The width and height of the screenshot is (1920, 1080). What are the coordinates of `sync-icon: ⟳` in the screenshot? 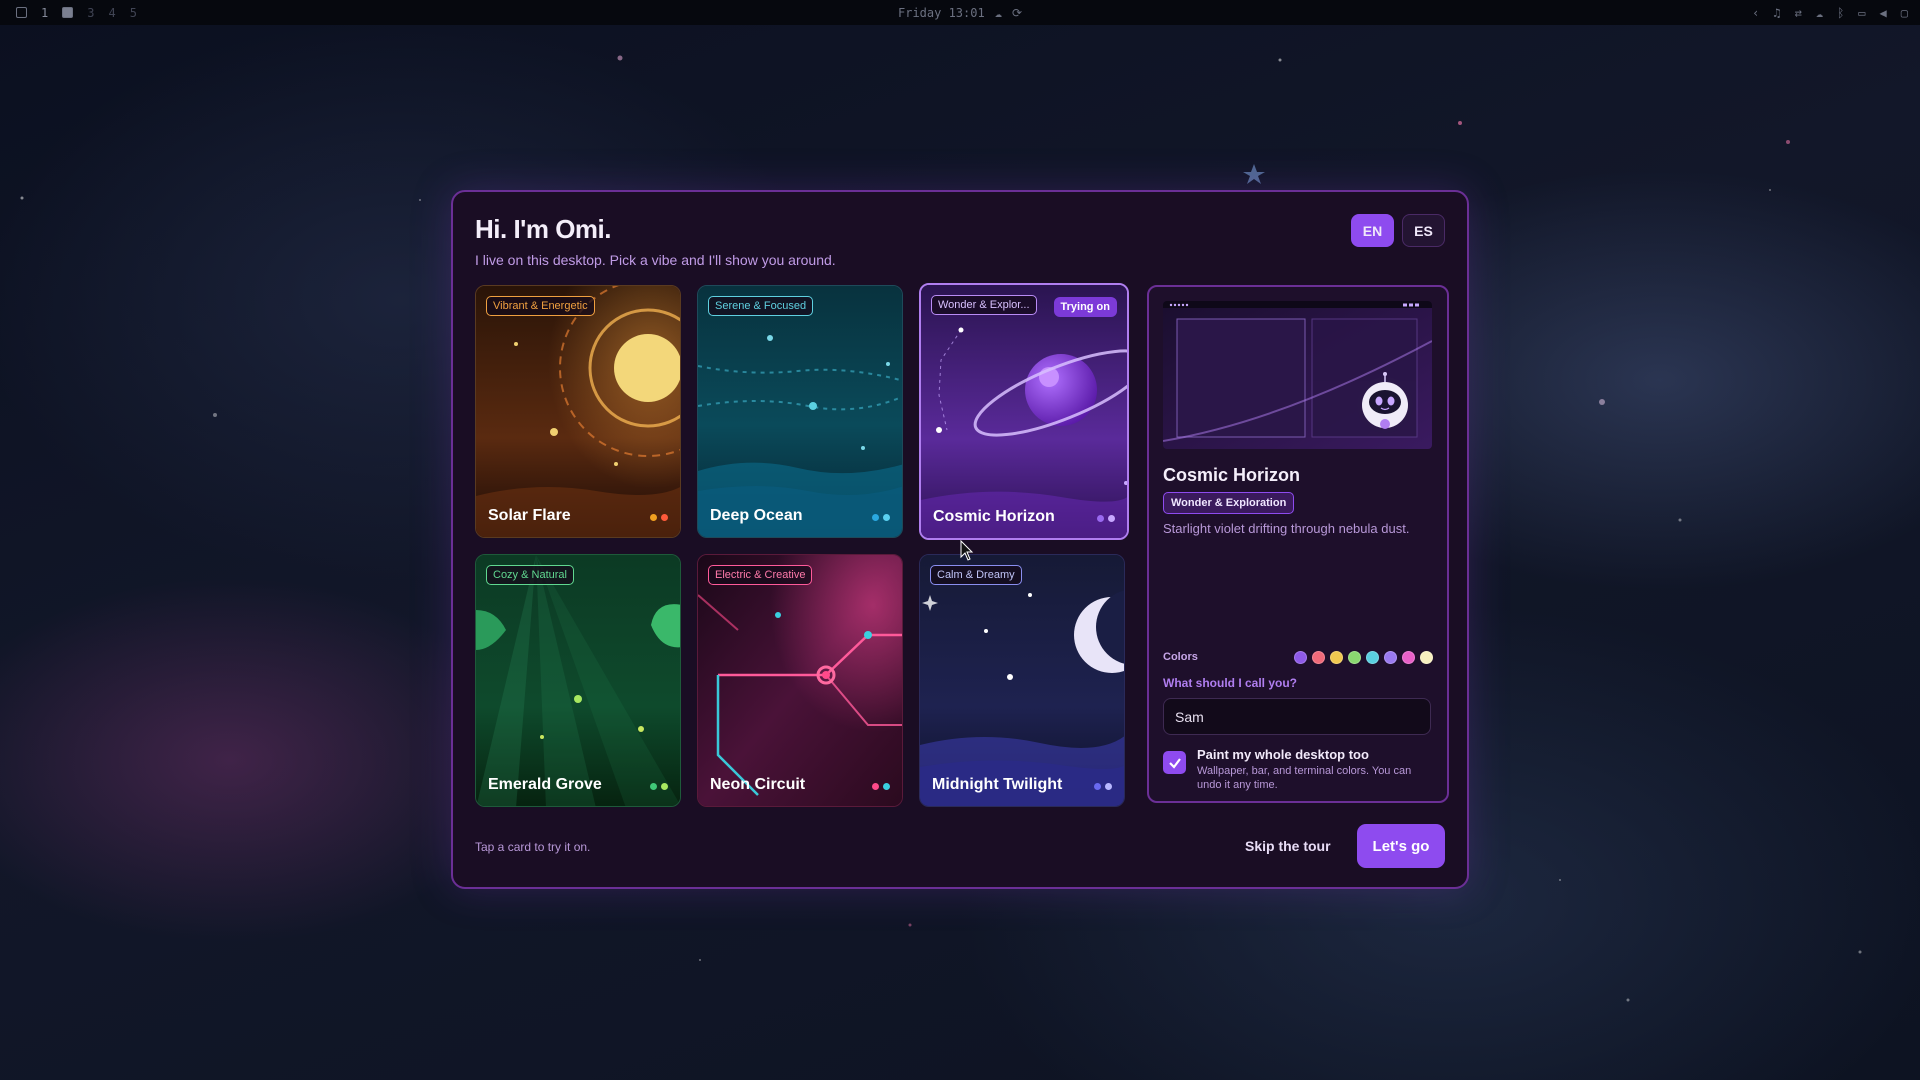 It's located at (1016, 12).